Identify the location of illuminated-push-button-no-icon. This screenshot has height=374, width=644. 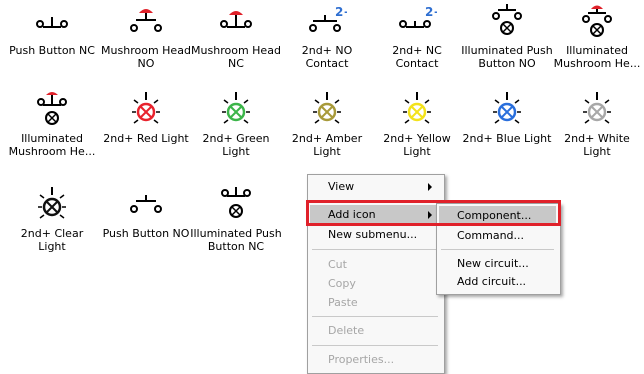
(507, 19).